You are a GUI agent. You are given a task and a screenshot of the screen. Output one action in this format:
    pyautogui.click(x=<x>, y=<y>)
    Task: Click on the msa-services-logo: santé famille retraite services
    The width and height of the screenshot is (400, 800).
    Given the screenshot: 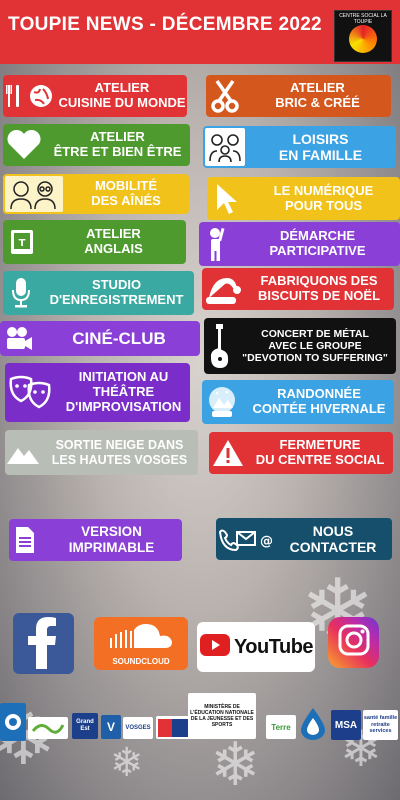 What is the action you would take?
    pyautogui.click(x=380, y=725)
    